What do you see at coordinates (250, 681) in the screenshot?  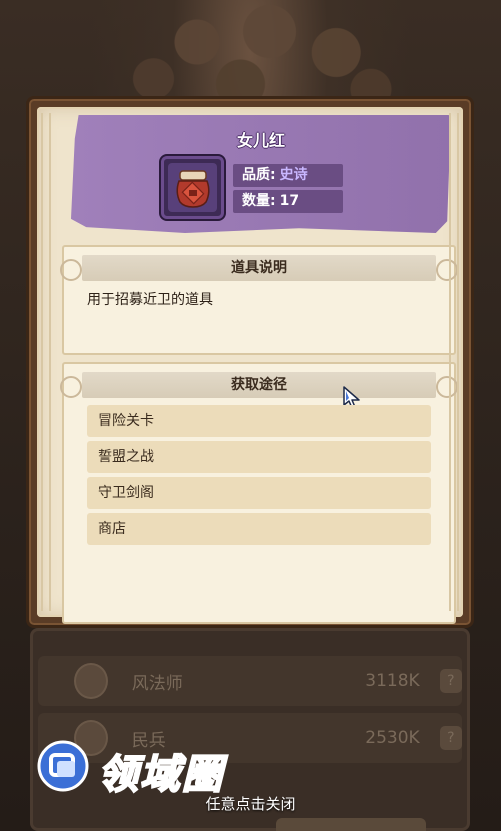 I see `background-row: 风法师 3118K ?` at bounding box center [250, 681].